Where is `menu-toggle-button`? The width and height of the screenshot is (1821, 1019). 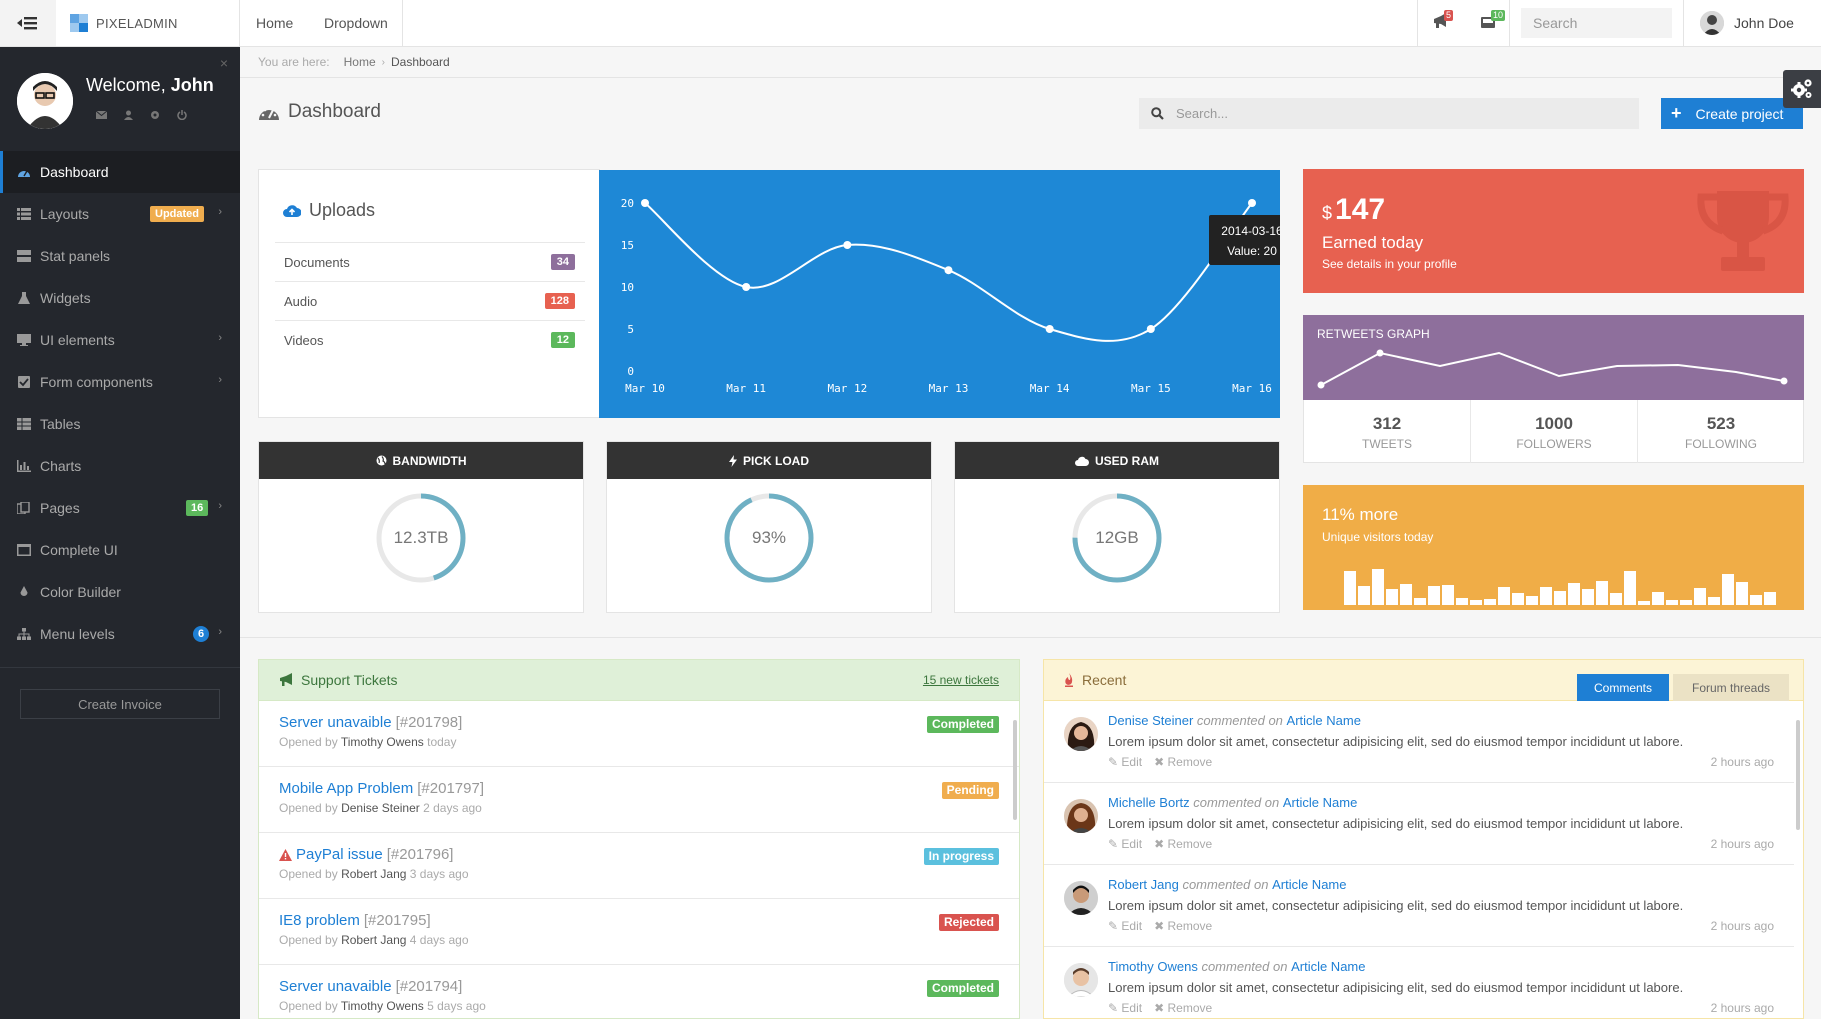 menu-toggle-button is located at coordinates (28, 23).